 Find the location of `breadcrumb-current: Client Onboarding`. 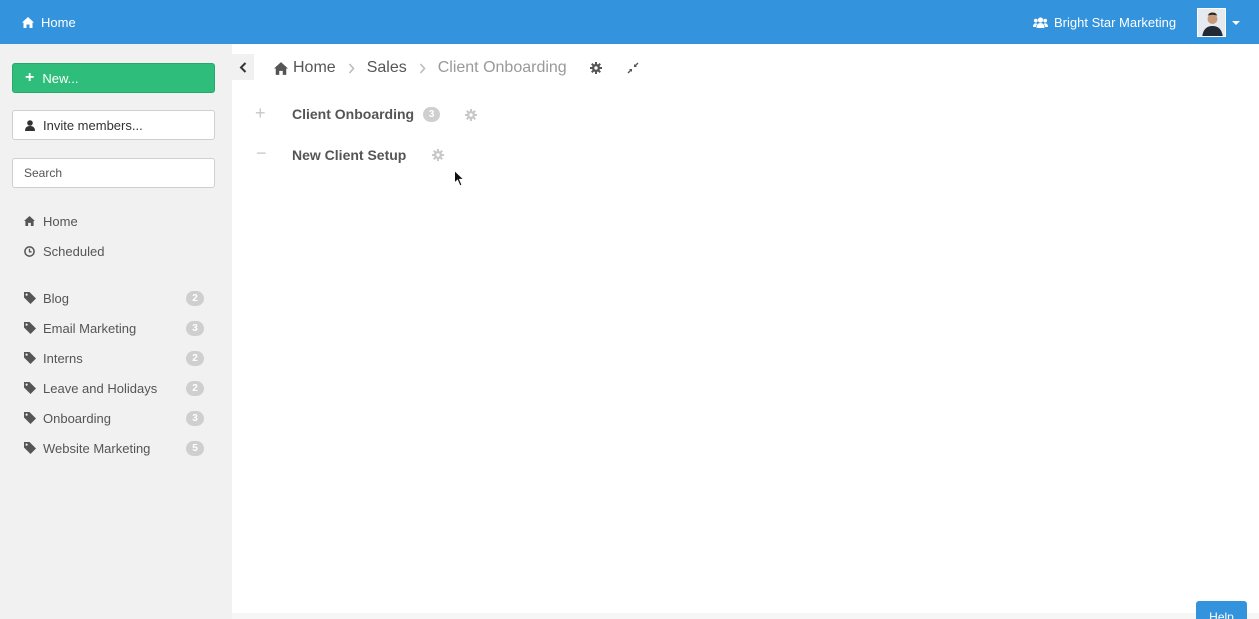

breadcrumb-current: Client Onboarding is located at coordinates (502, 68).